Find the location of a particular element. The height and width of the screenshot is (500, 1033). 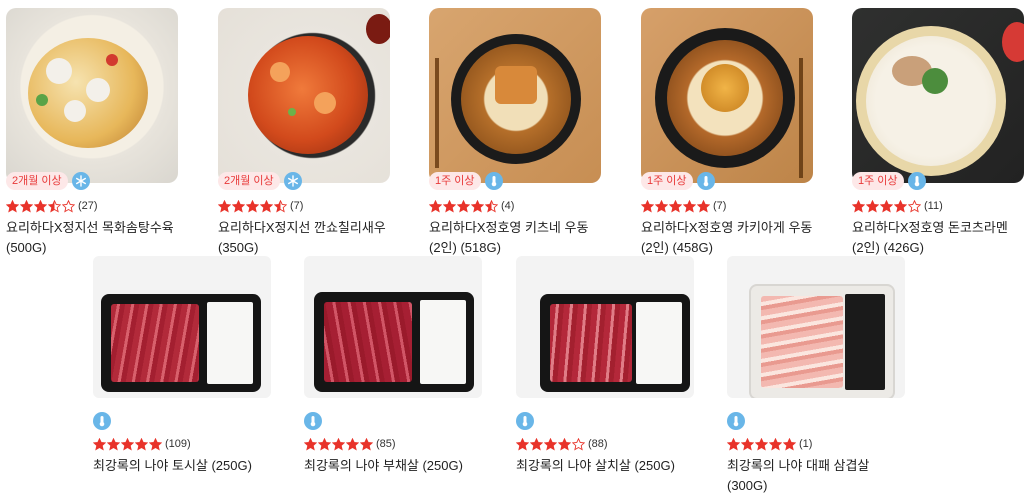

review-count: (1) is located at coordinates (806, 444).